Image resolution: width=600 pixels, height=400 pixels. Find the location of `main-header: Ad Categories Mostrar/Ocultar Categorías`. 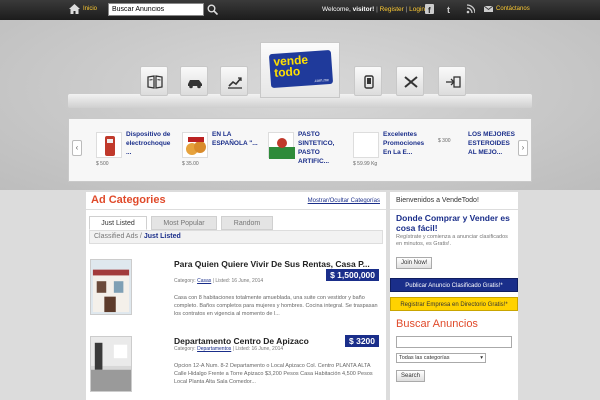

main-header: Ad Categories Mostrar/Ocultar Categorías is located at coordinates (236, 201).